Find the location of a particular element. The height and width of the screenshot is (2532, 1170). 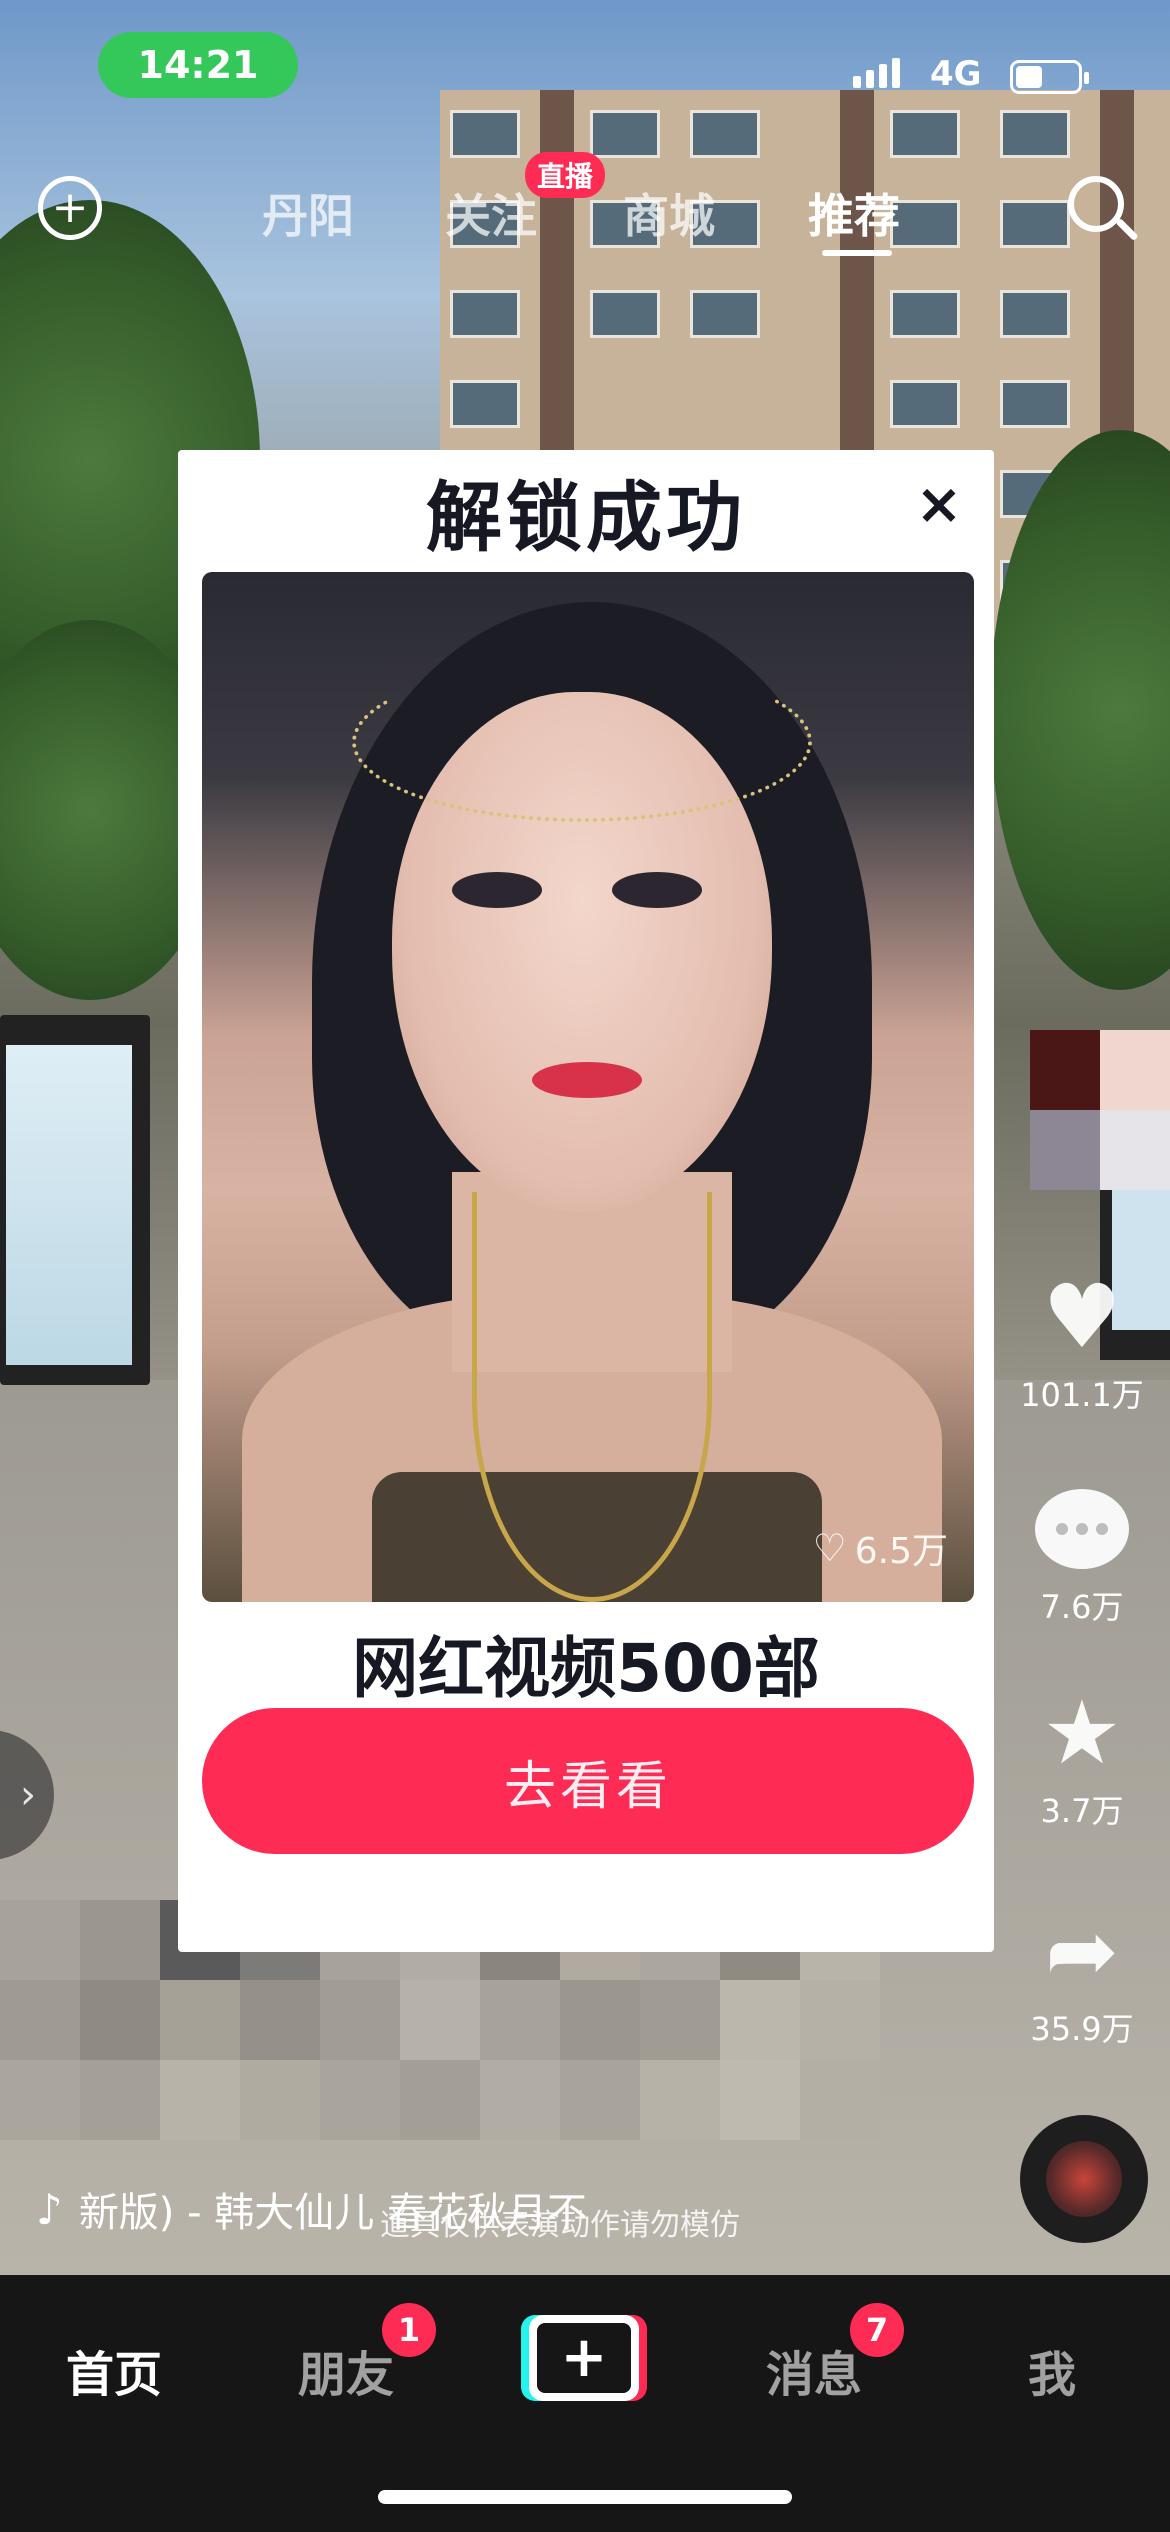

comment-count: 7.6万 is located at coordinates (1082, 1607).